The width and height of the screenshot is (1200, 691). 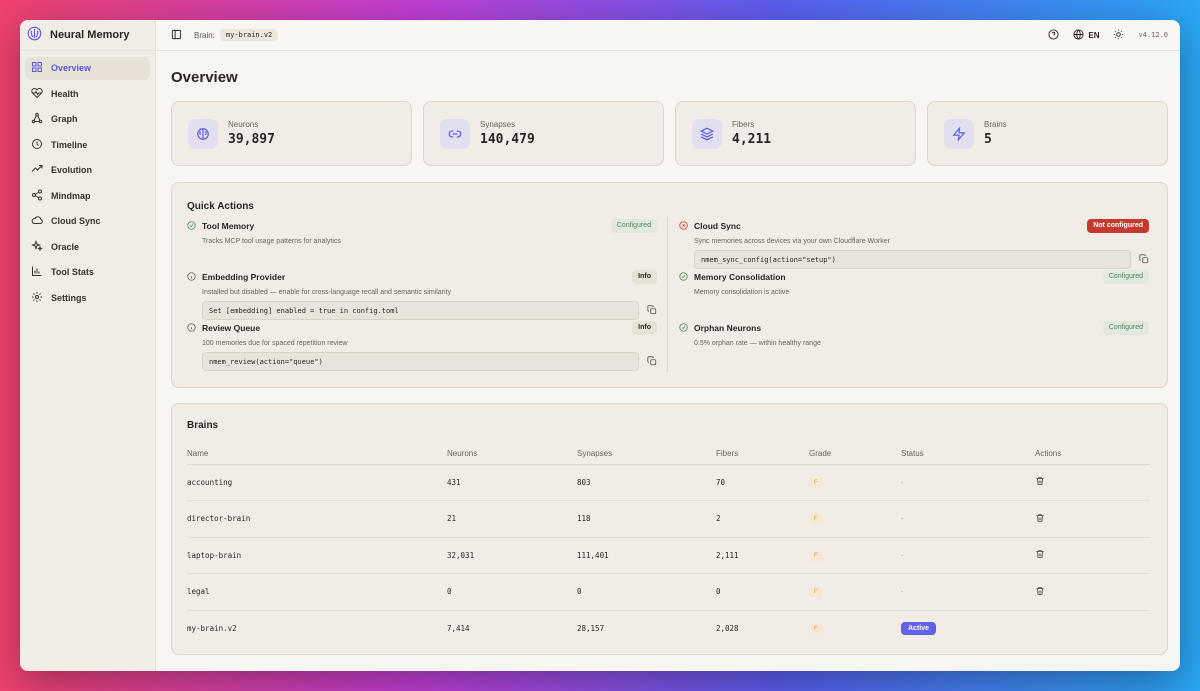 What do you see at coordinates (919, 628) in the screenshot?
I see `active-badge: Active` at bounding box center [919, 628].